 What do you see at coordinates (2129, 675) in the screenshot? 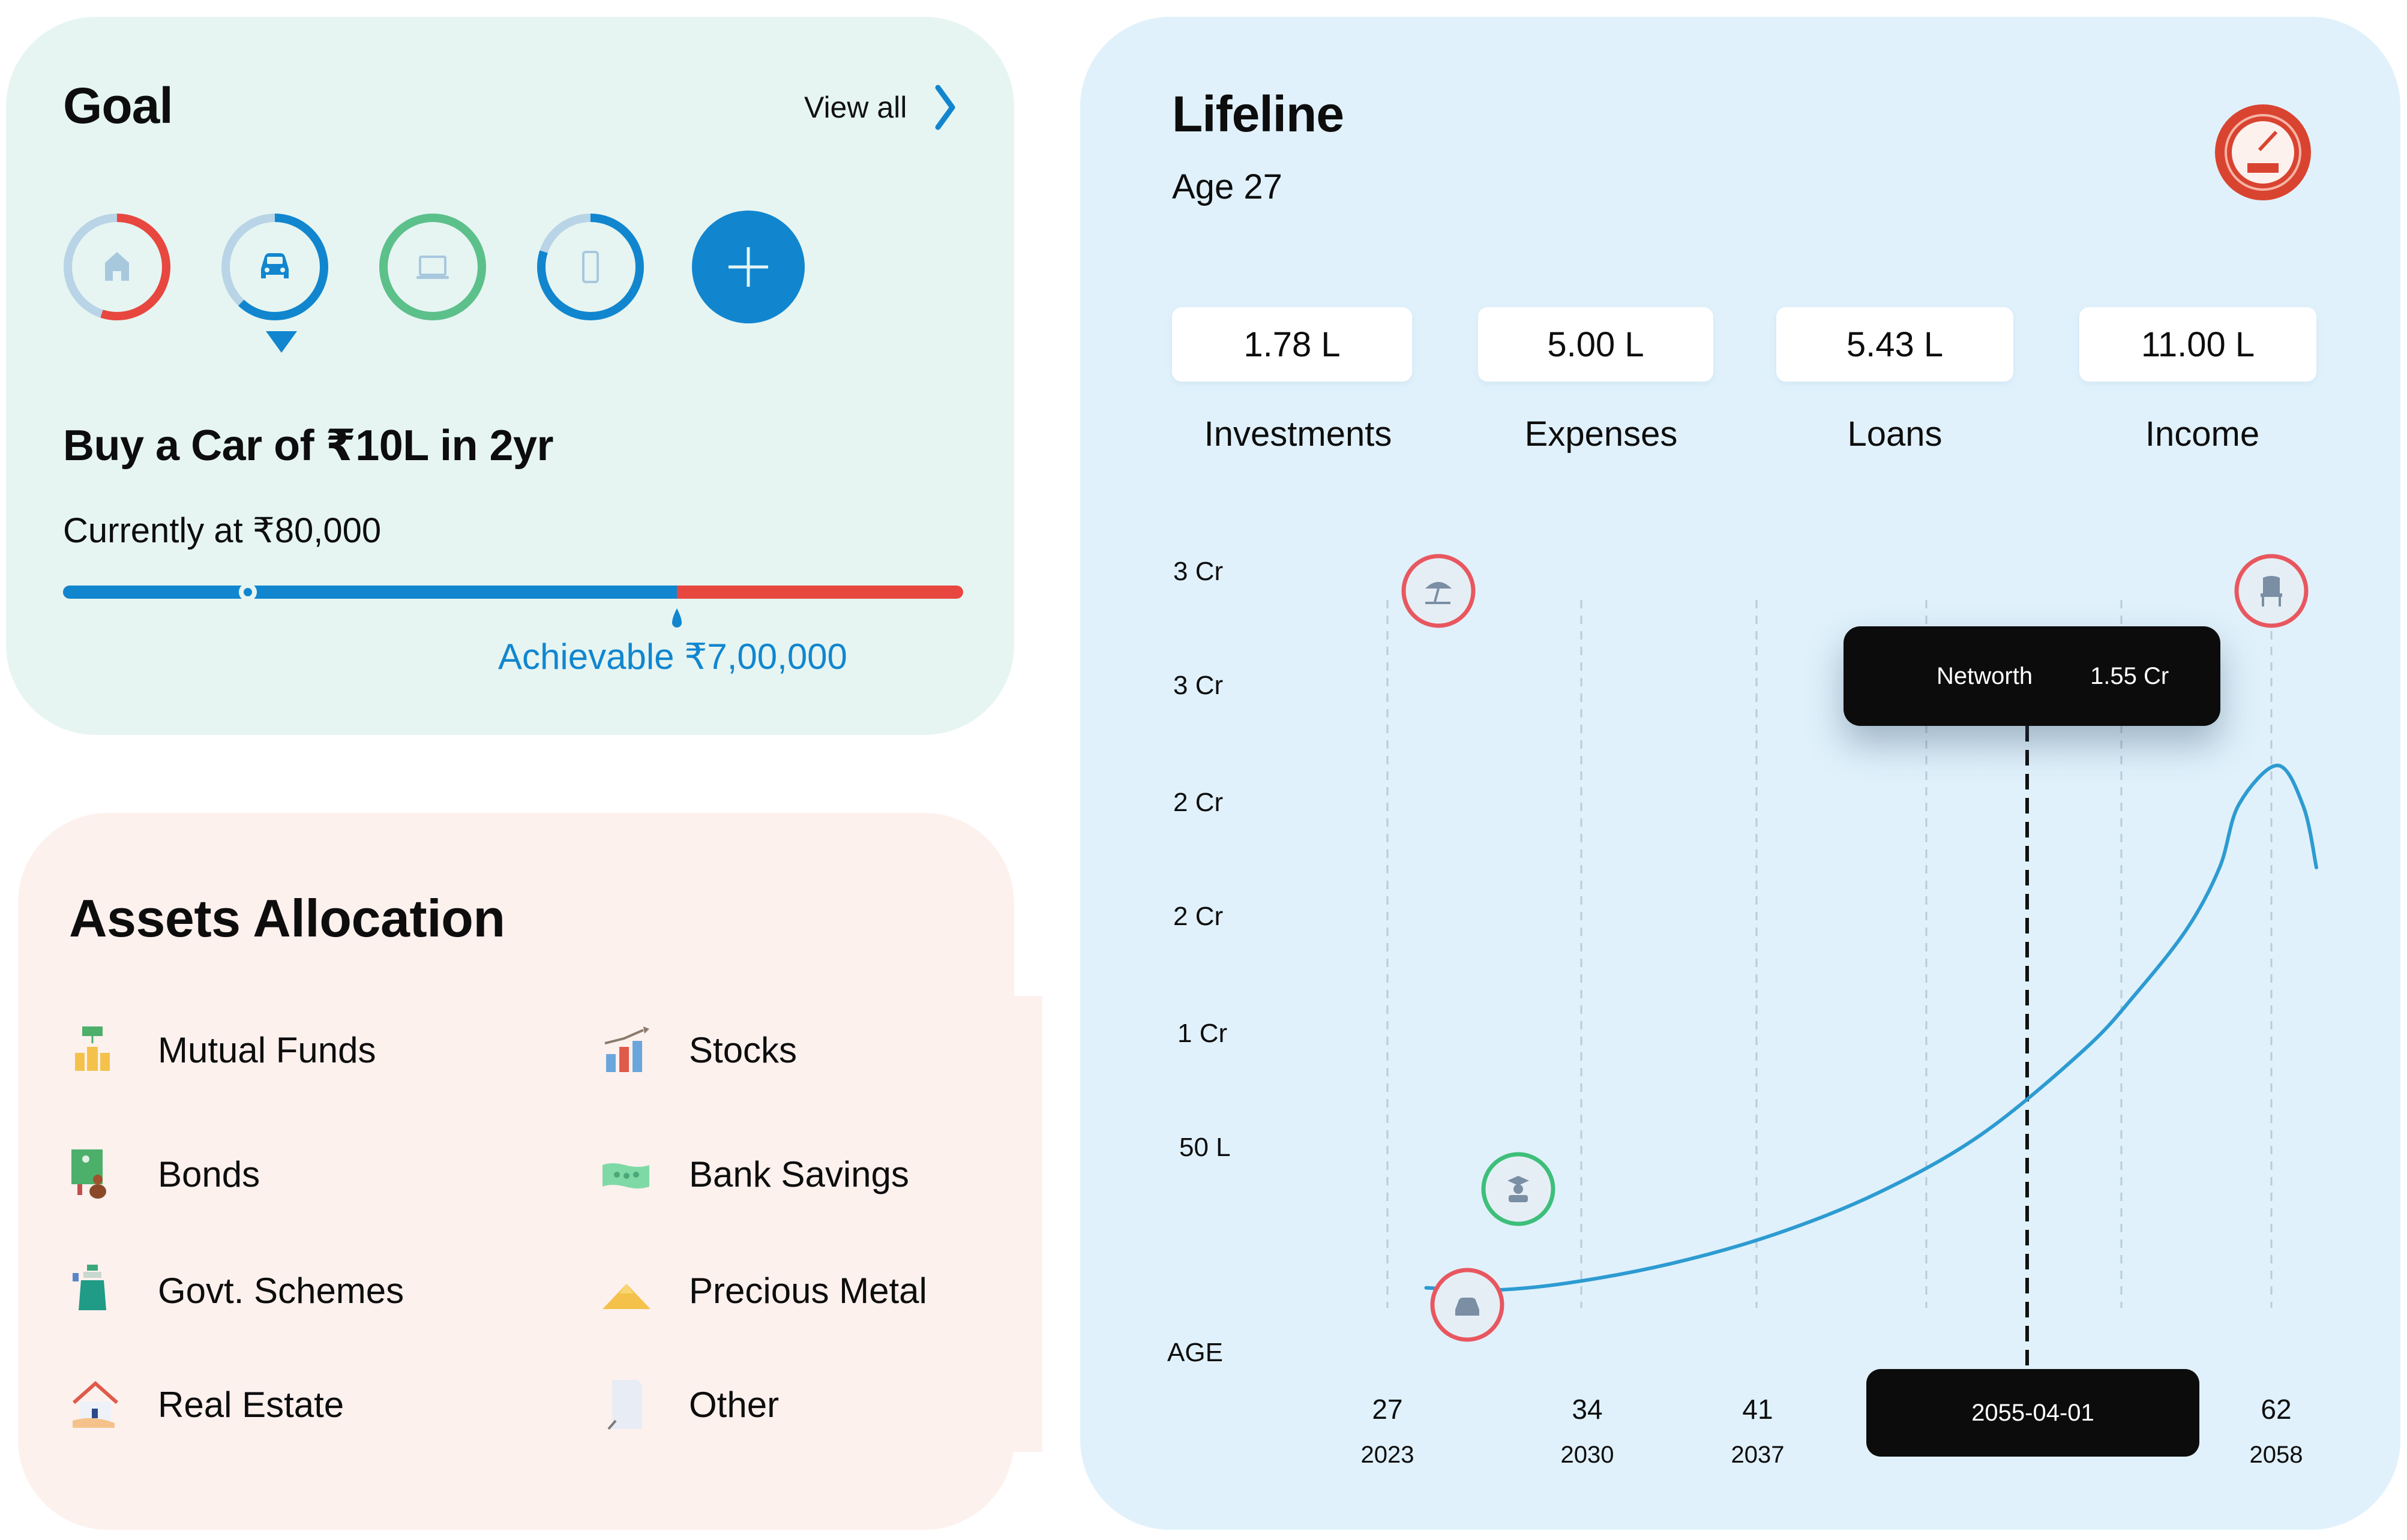
I see `tooltip-value: 1.55 Cr` at bounding box center [2129, 675].